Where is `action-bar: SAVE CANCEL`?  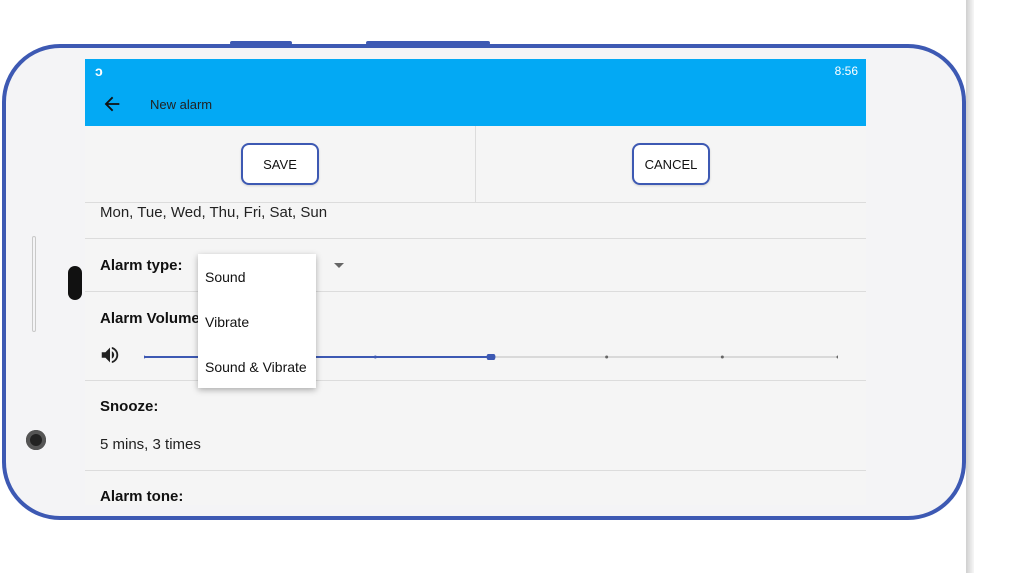 action-bar: SAVE CANCEL is located at coordinates (475, 164).